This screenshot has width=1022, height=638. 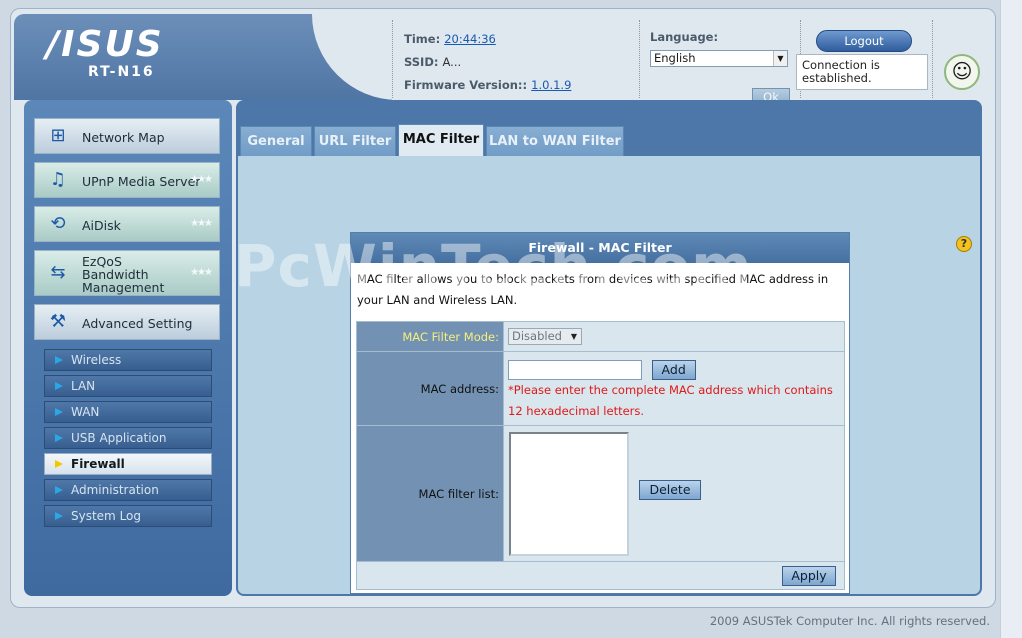 I want to click on add-button: Add, so click(x=673, y=369).